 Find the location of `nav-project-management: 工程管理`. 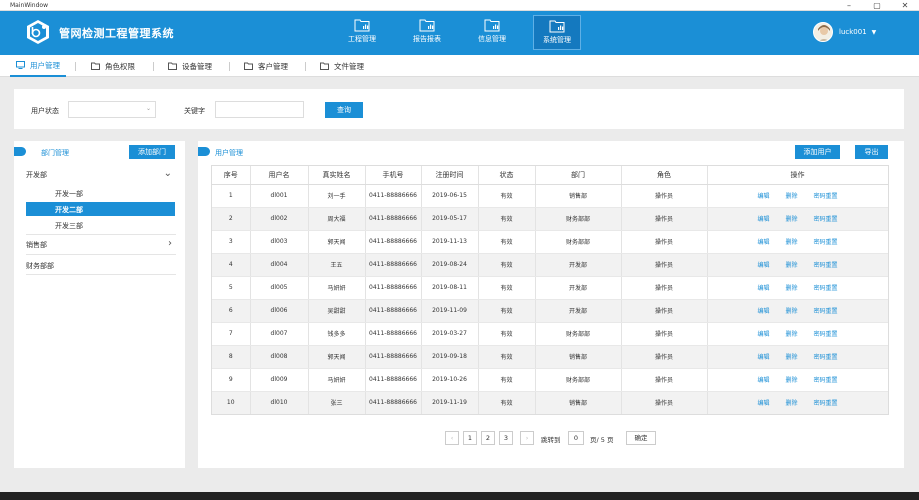

nav-project-management: 工程管理 is located at coordinates (362, 32).